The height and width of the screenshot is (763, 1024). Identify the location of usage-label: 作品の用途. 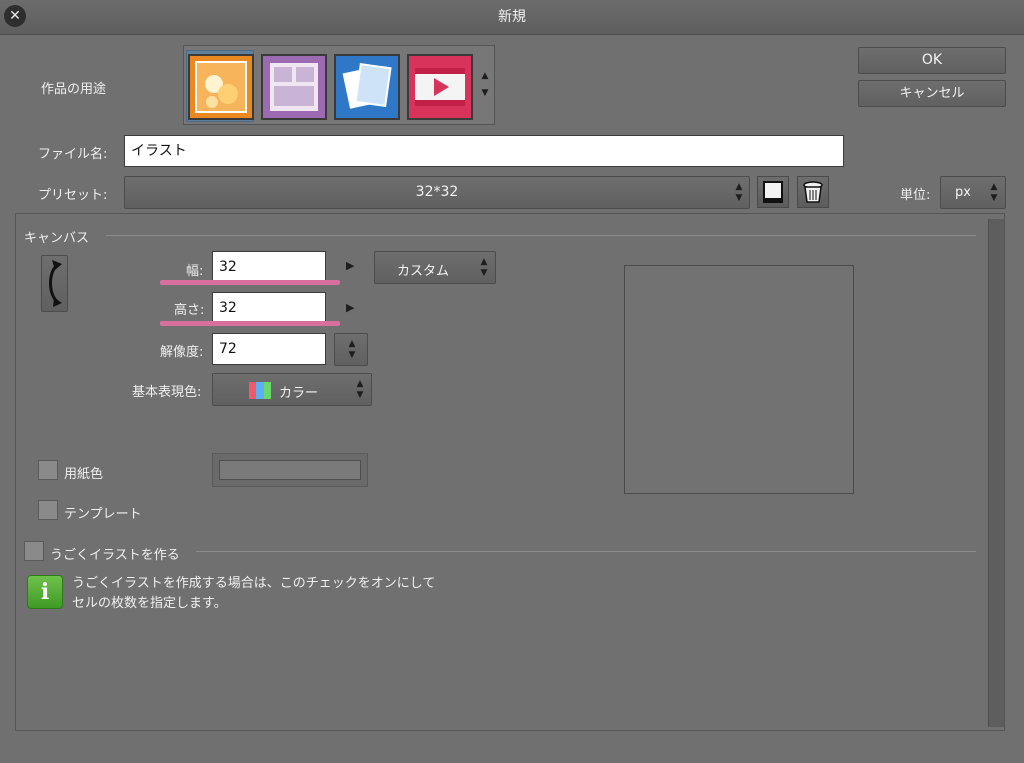
(74, 89).